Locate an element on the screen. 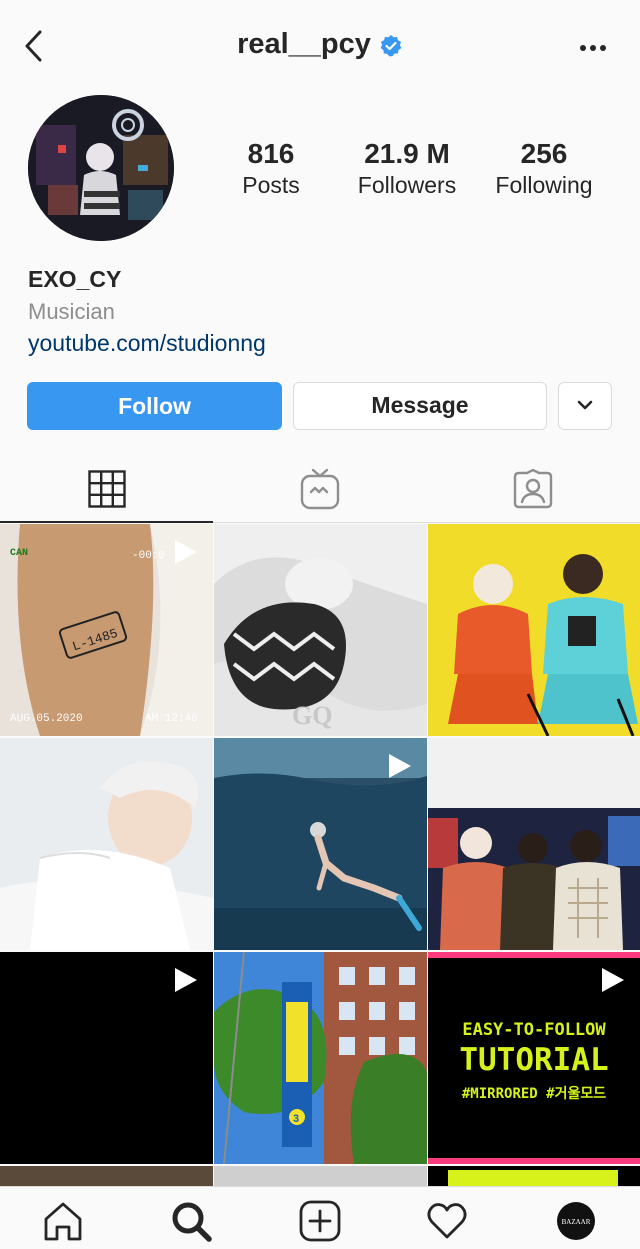  activity-heart-icon is located at coordinates (447, 1221).